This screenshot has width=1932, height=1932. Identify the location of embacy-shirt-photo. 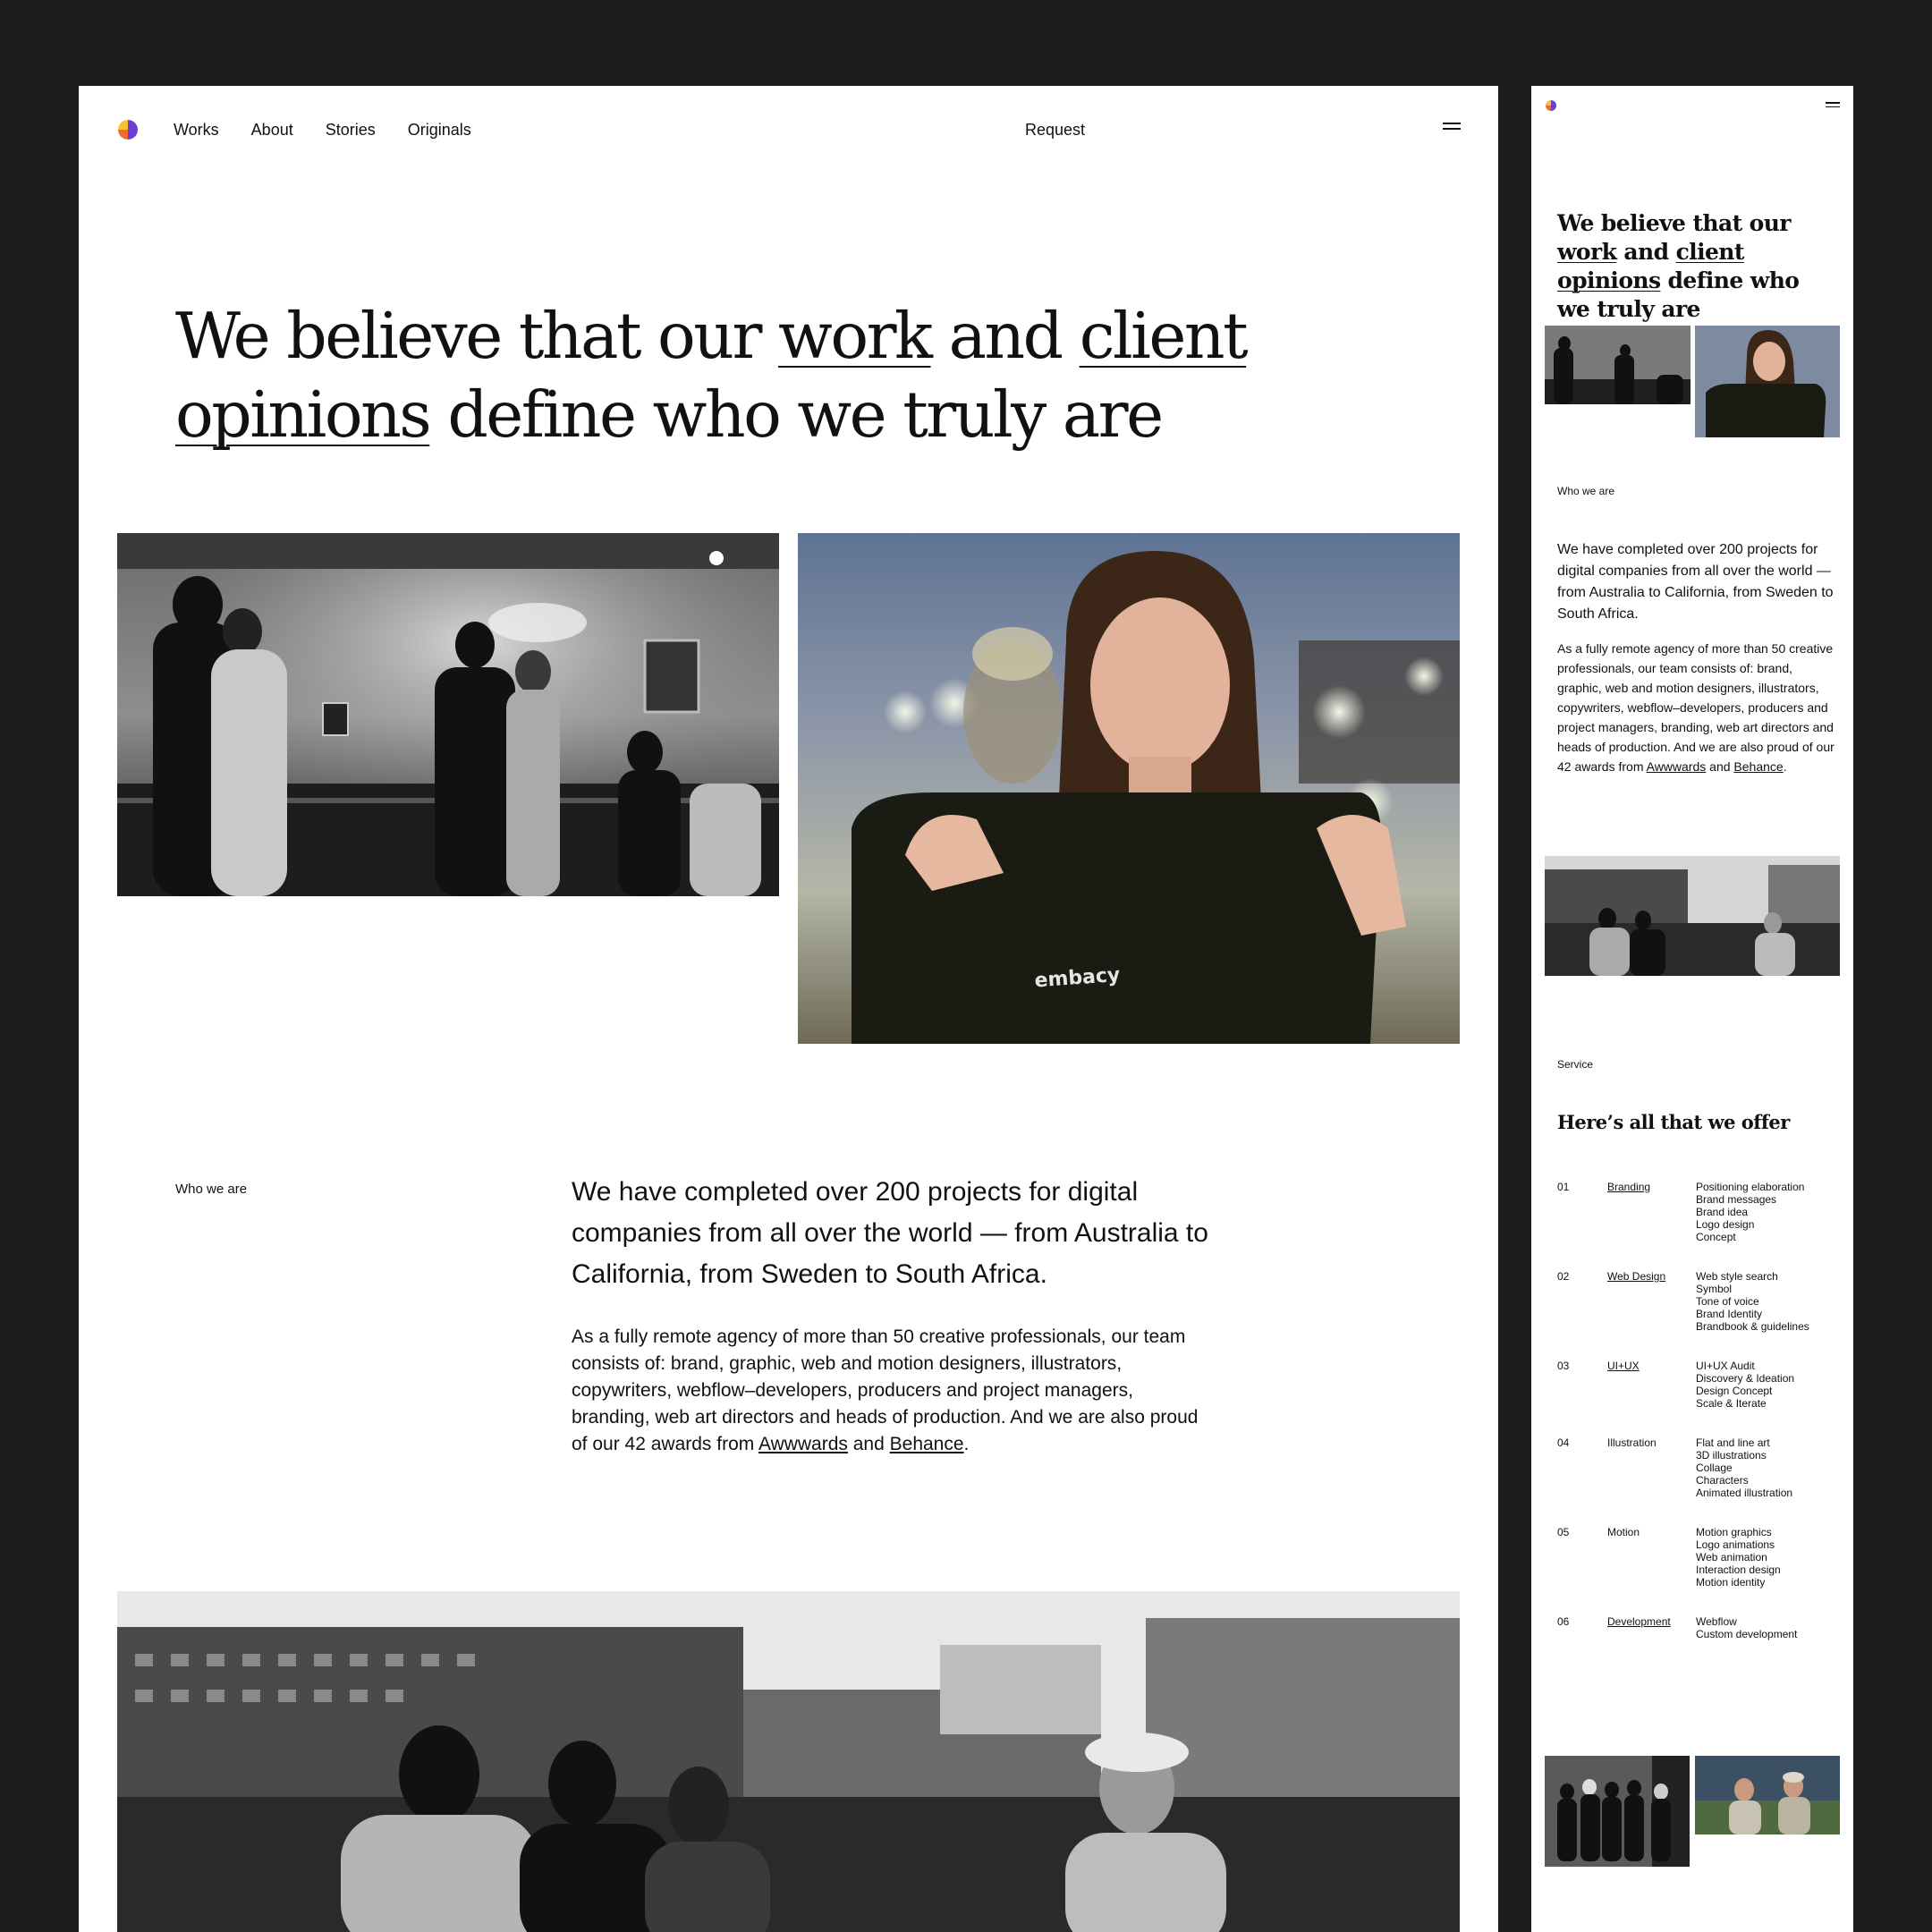
(1767, 381).